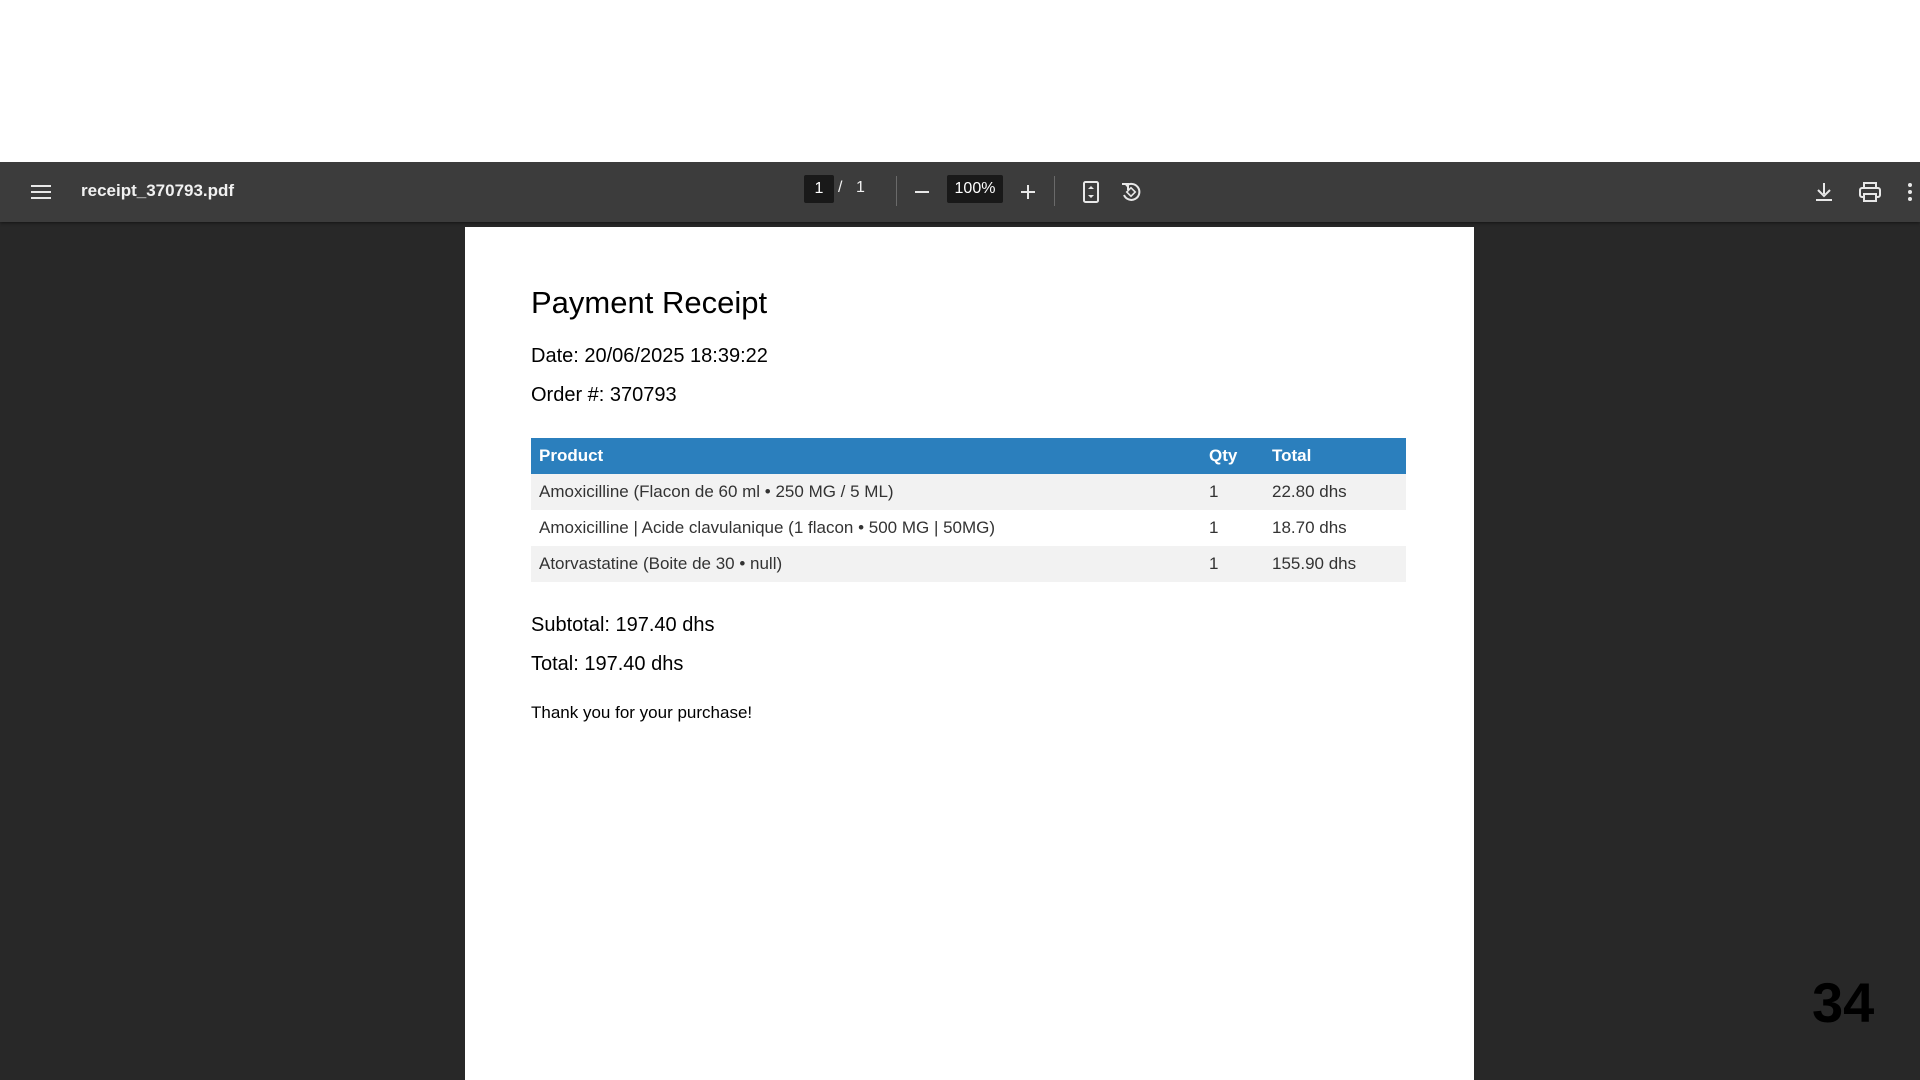 This screenshot has height=1080, width=1920. What do you see at coordinates (1028, 192) in the screenshot?
I see `plus-icon` at bounding box center [1028, 192].